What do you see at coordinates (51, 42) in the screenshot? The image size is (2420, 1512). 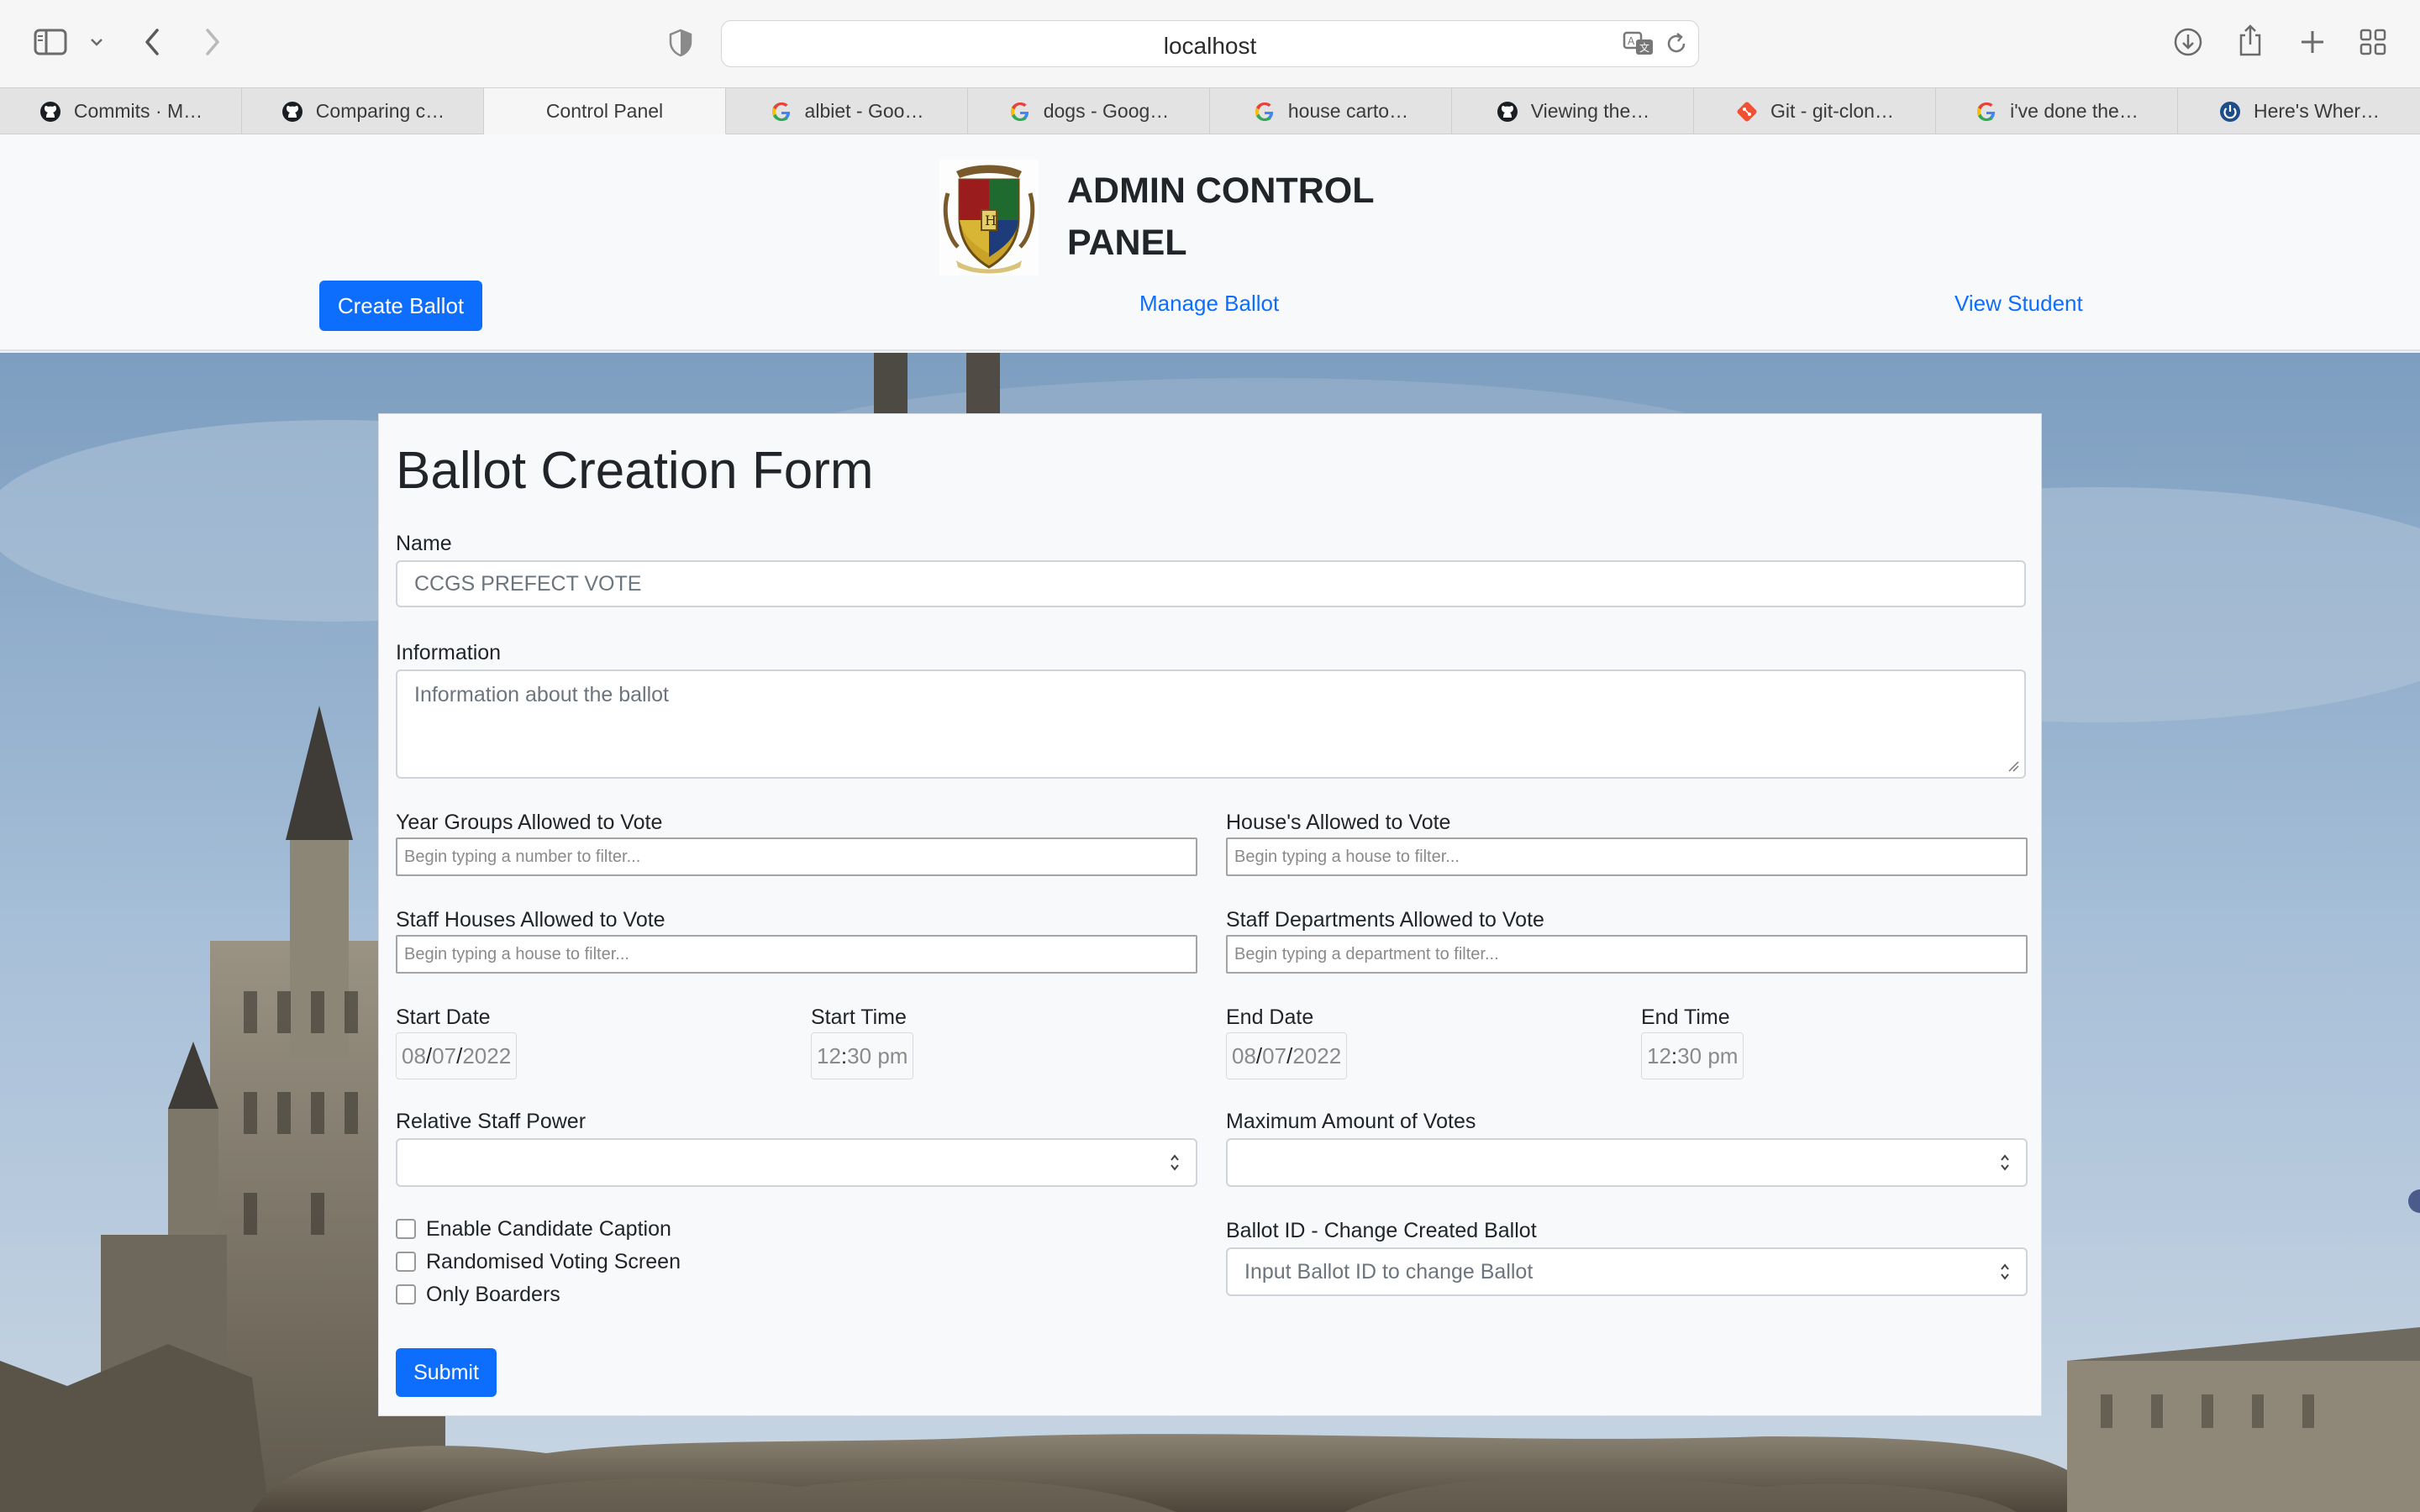 I see `sidebar-toggle-icon` at bounding box center [51, 42].